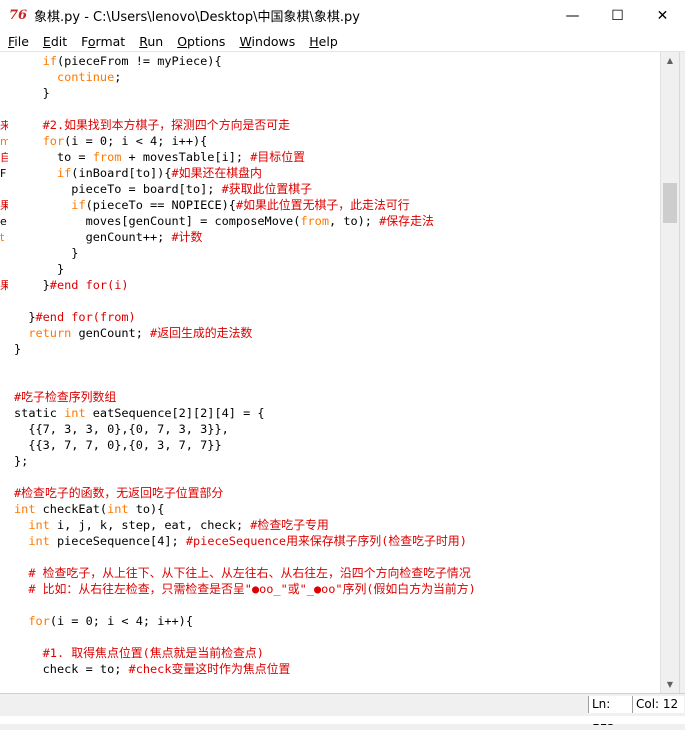 The height and width of the screenshot is (730, 685). What do you see at coordinates (245, 125) in the screenshot?
I see `code-line: #2.如果找到本方棋子，探测四个方向是否可走` at bounding box center [245, 125].